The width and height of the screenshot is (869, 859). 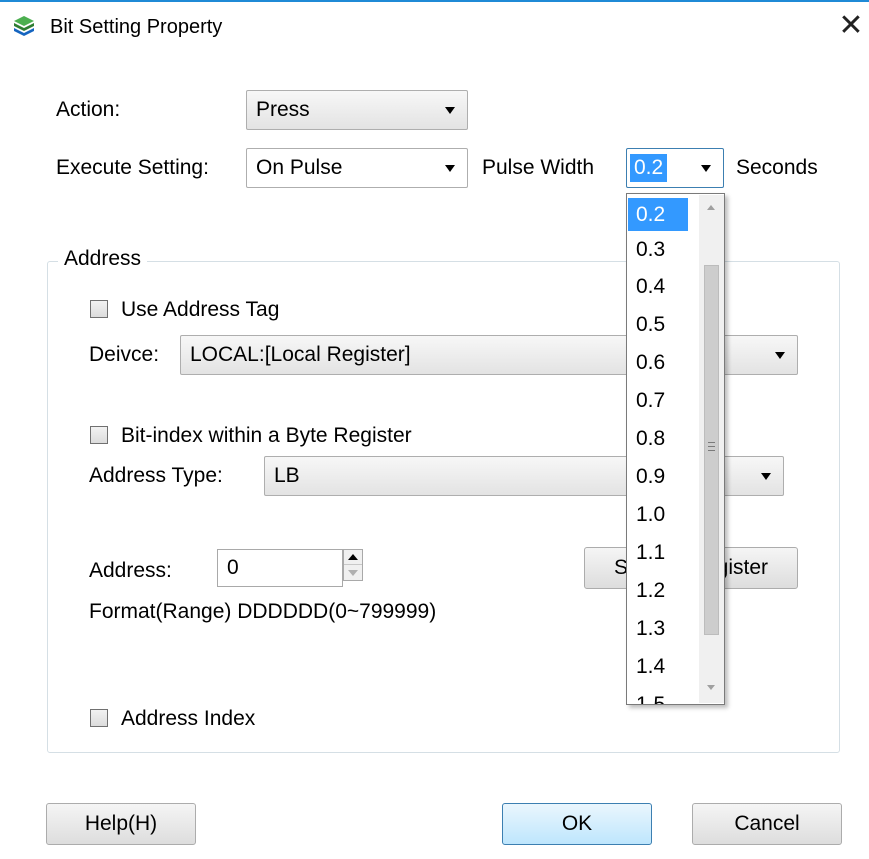 I want to click on dialog-title: Bit Setting Property, so click(x=136, y=27).